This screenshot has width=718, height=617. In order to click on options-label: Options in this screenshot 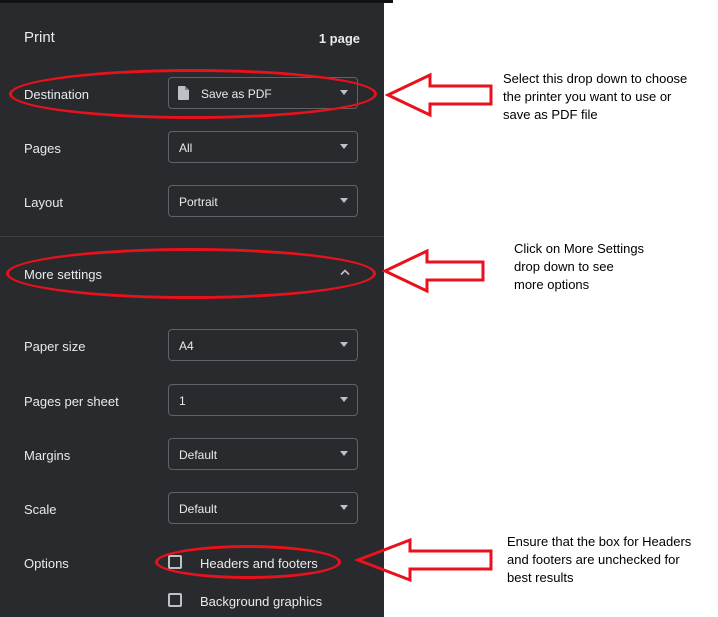, I will do `click(46, 563)`.